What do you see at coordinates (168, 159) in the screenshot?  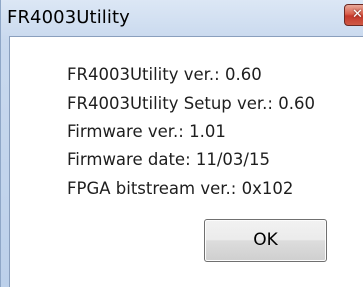 I see `firmware-date-text: Firmware date: 11/03/15` at bounding box center [168, 159].